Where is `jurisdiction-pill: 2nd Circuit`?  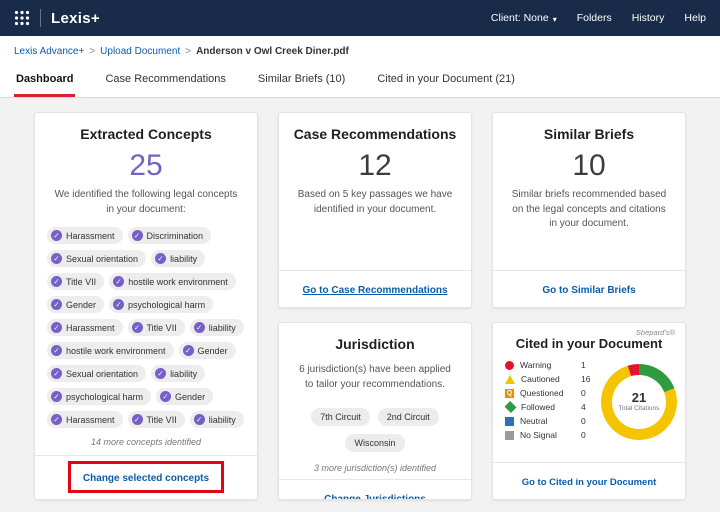 jurisdiction-pill: 2nd Circuit is located at coordinates (408, 417).